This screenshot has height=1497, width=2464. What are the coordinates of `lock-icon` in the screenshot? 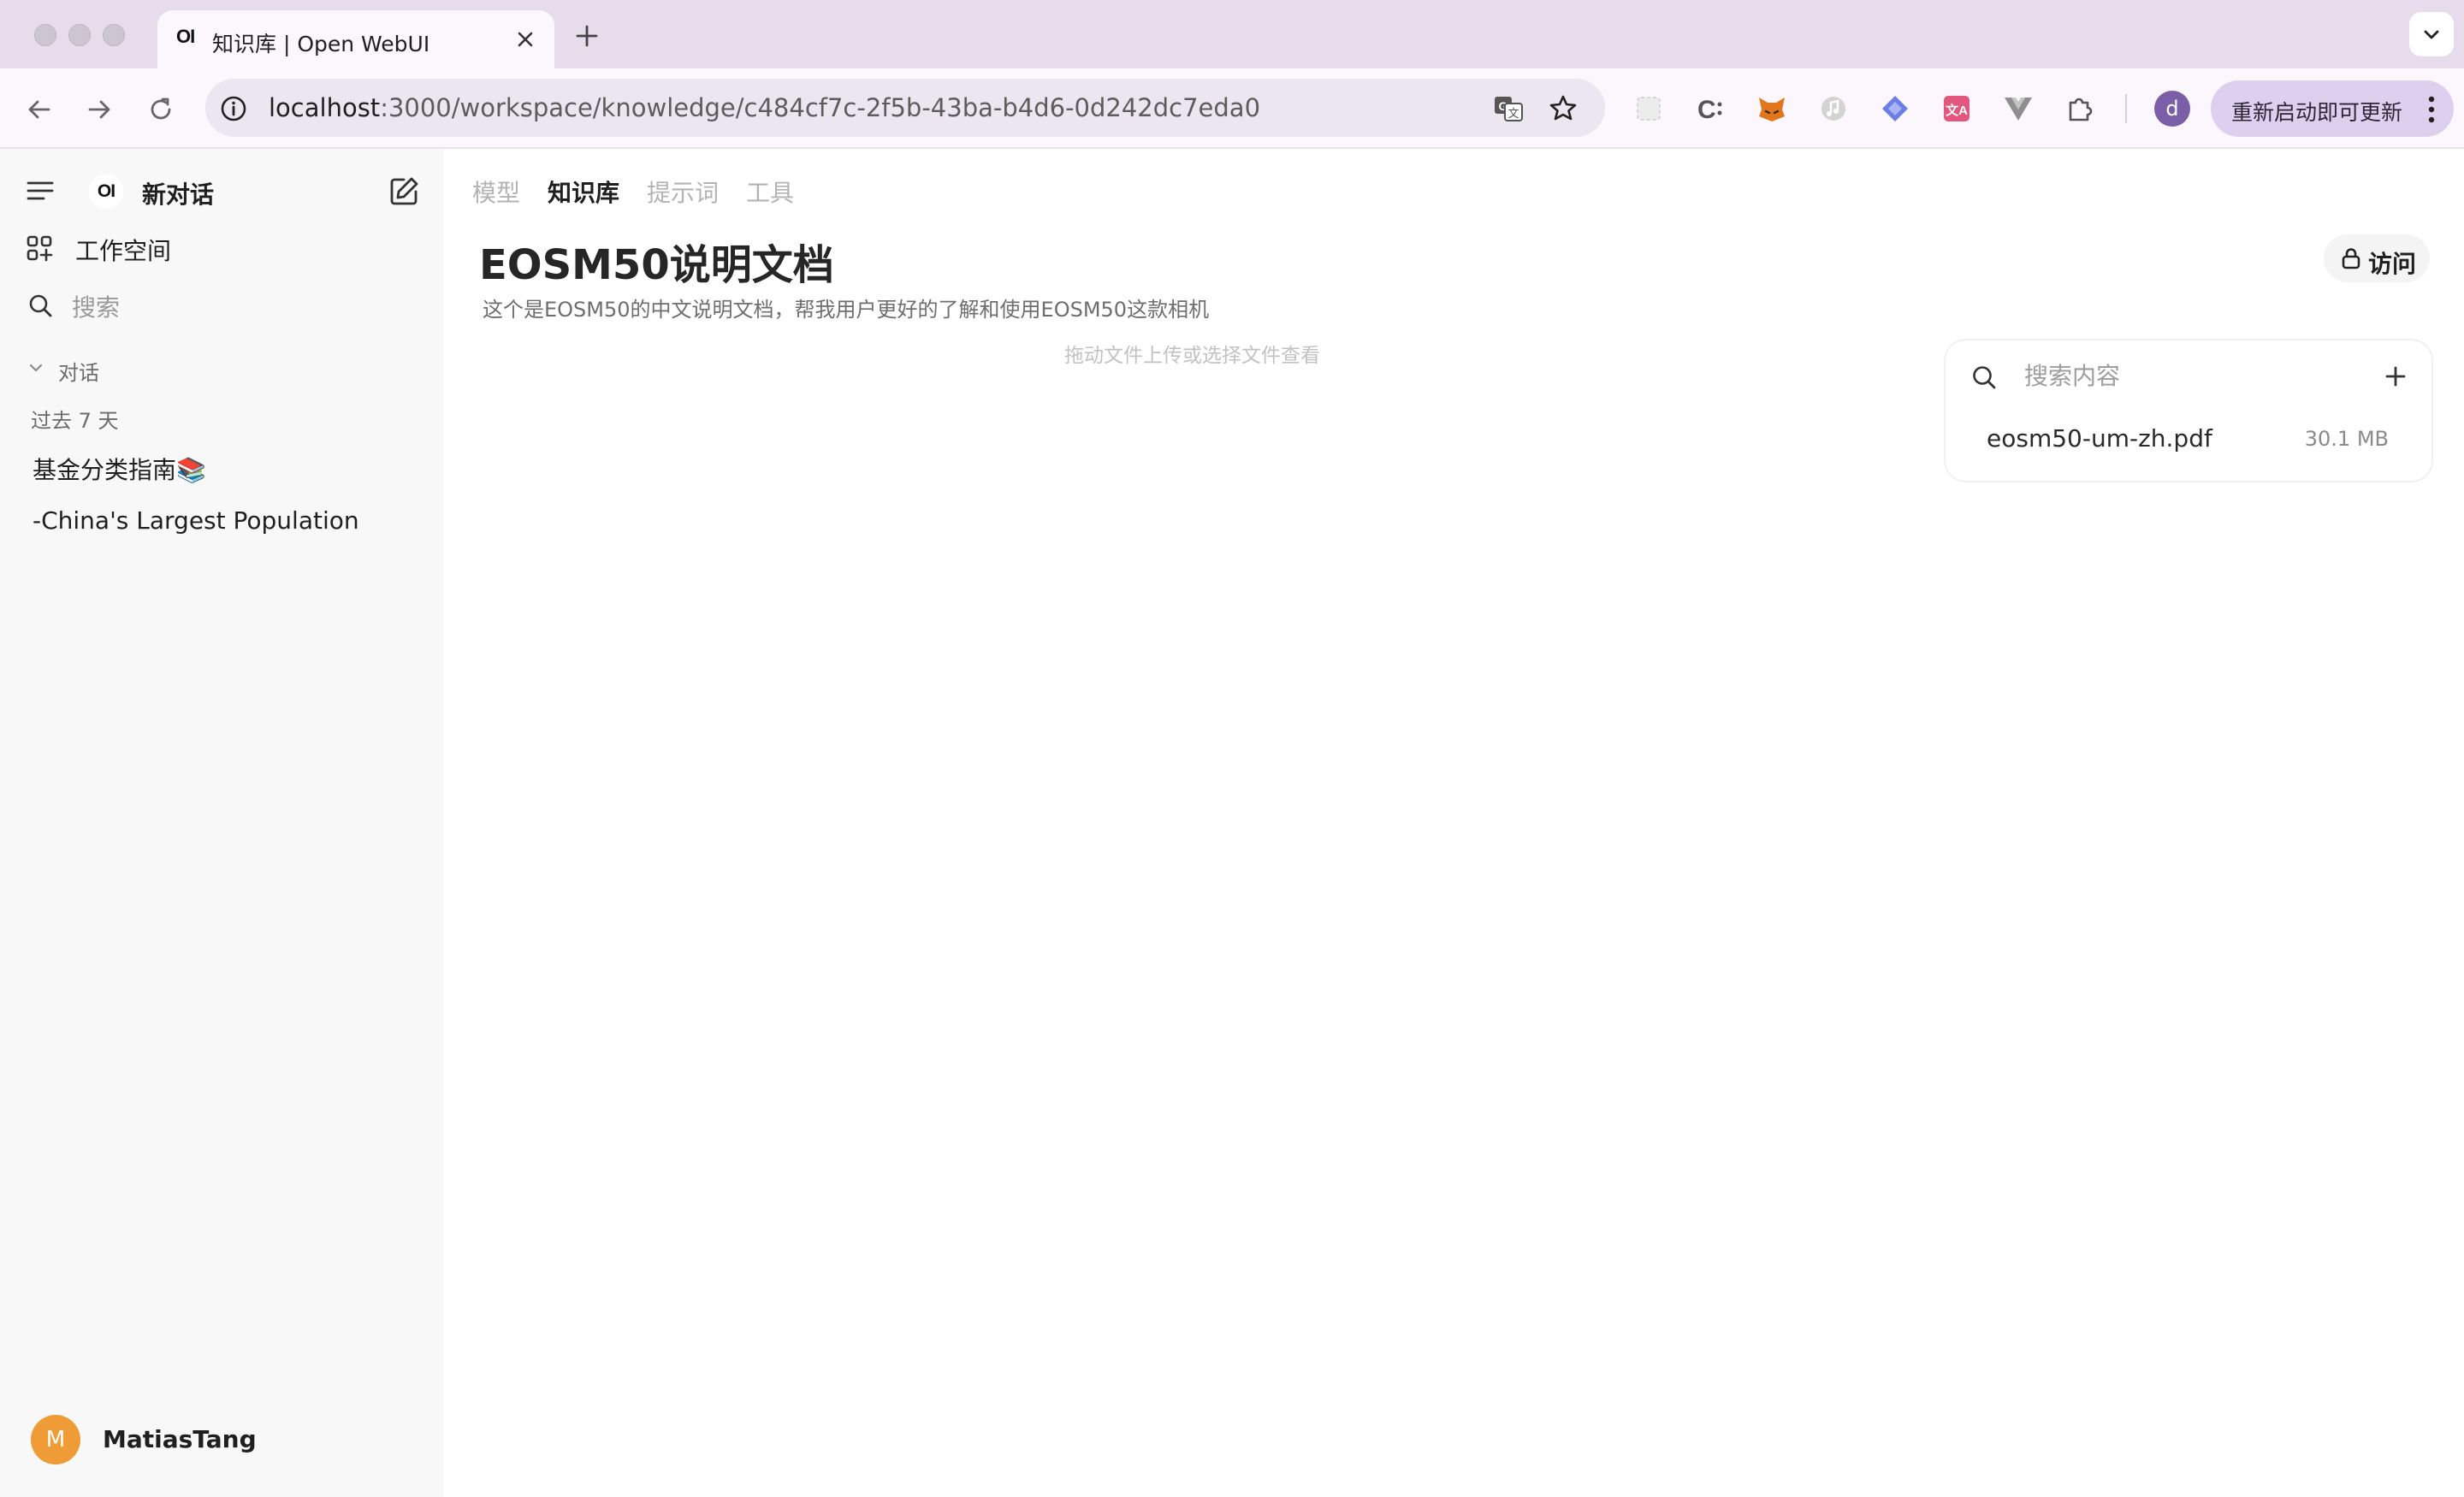 It's located at (2351, 258).